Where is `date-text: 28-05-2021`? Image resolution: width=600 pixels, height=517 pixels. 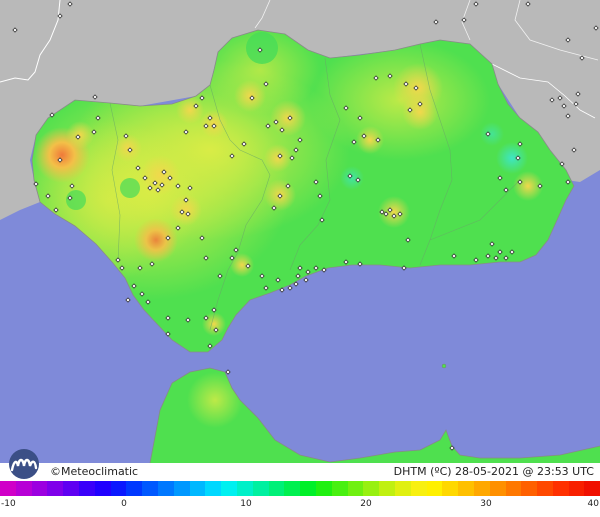
date-text: 28-05-2021 is located at coordinates (487, 471).